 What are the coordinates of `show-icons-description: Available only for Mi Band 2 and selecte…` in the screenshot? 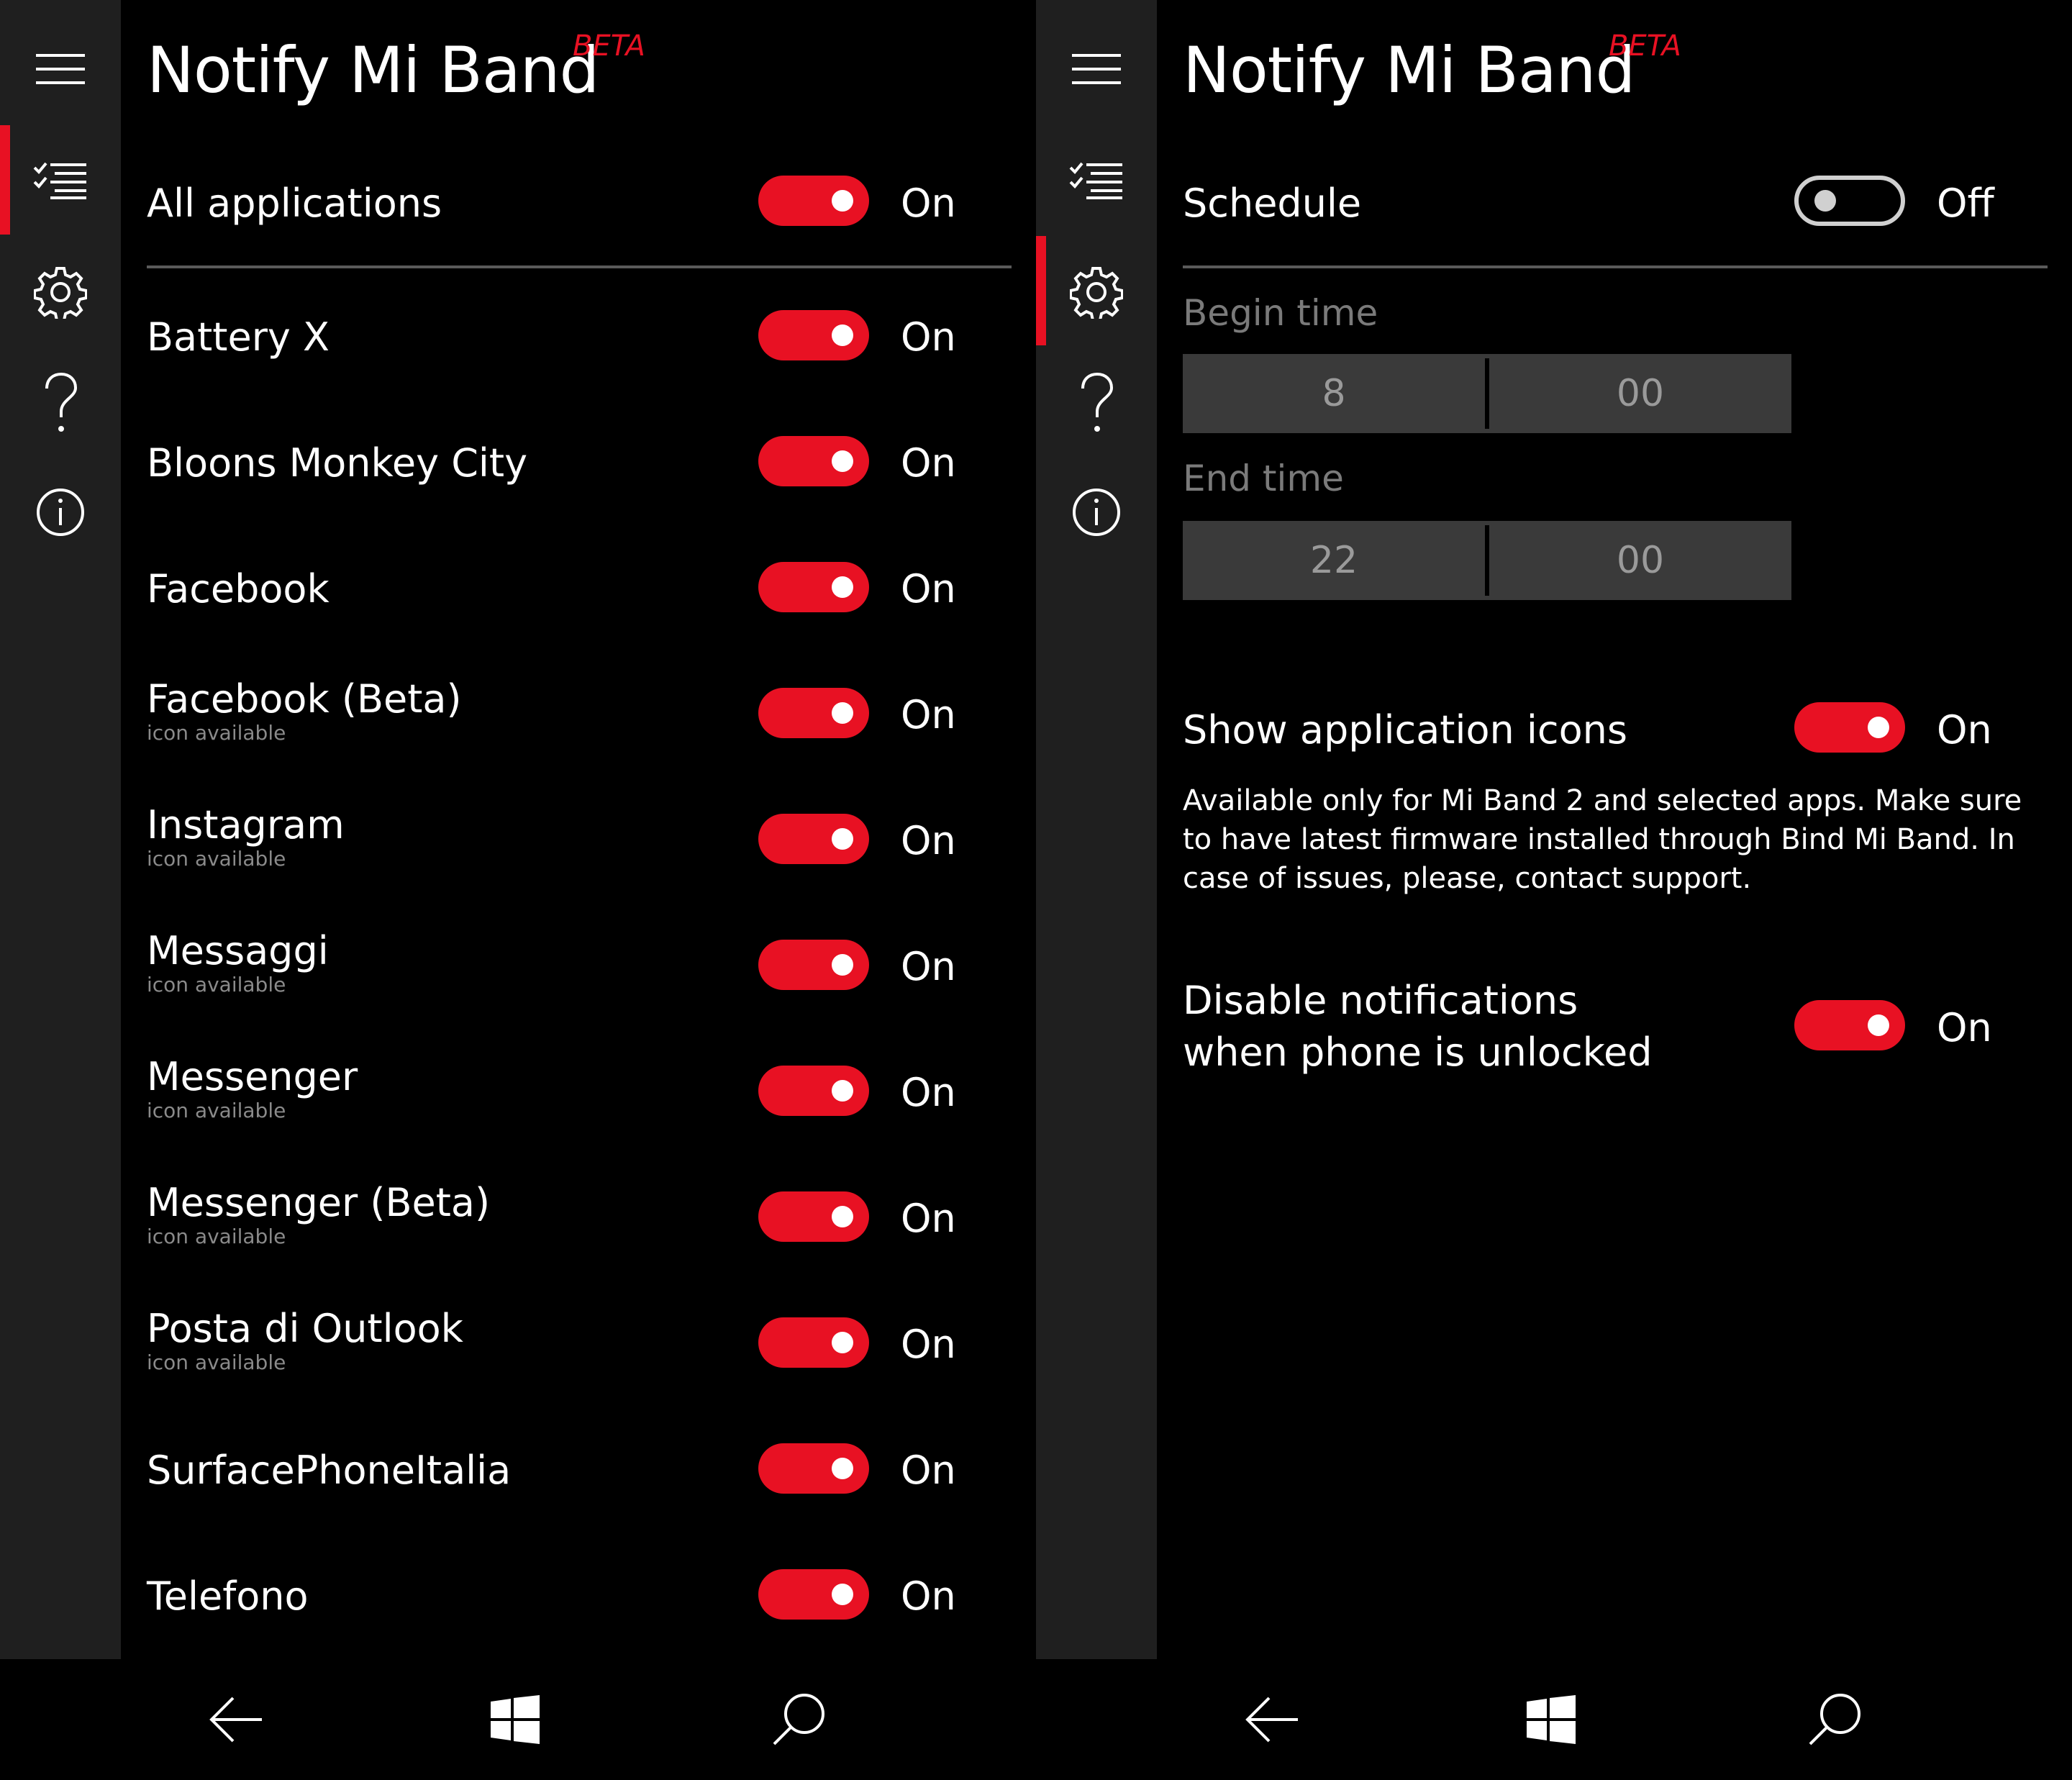 It's located at (1603, 839).